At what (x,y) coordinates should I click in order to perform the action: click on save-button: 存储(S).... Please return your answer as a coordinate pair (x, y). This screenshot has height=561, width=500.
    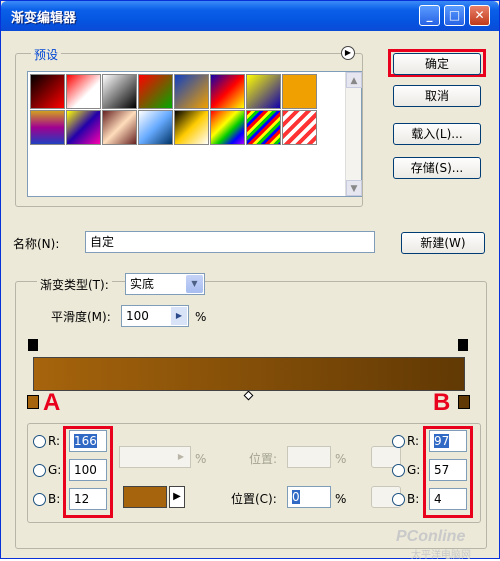
    Looking at the image, I should click on (437, 168).